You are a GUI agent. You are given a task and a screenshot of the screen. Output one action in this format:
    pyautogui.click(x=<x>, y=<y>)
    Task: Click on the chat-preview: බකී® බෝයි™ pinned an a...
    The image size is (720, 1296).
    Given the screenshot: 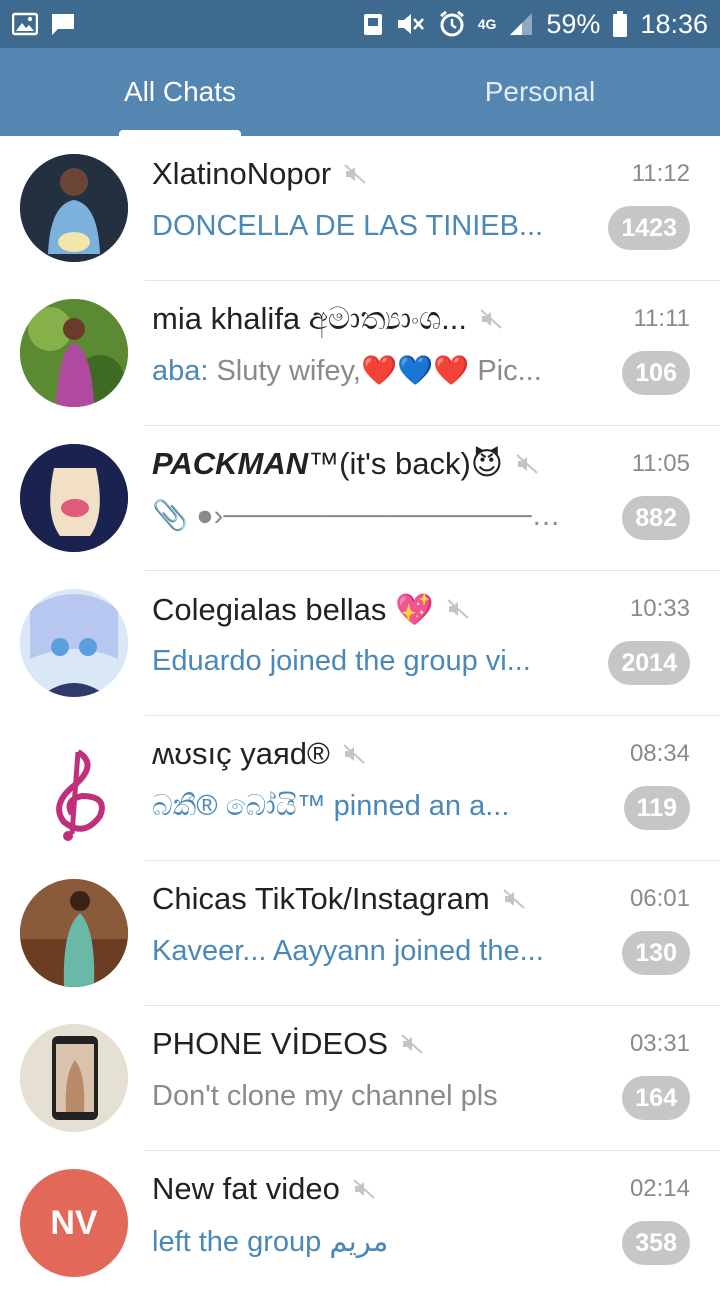 What is the action you would take?
    pyautogui.click(x=331, y=805)
    